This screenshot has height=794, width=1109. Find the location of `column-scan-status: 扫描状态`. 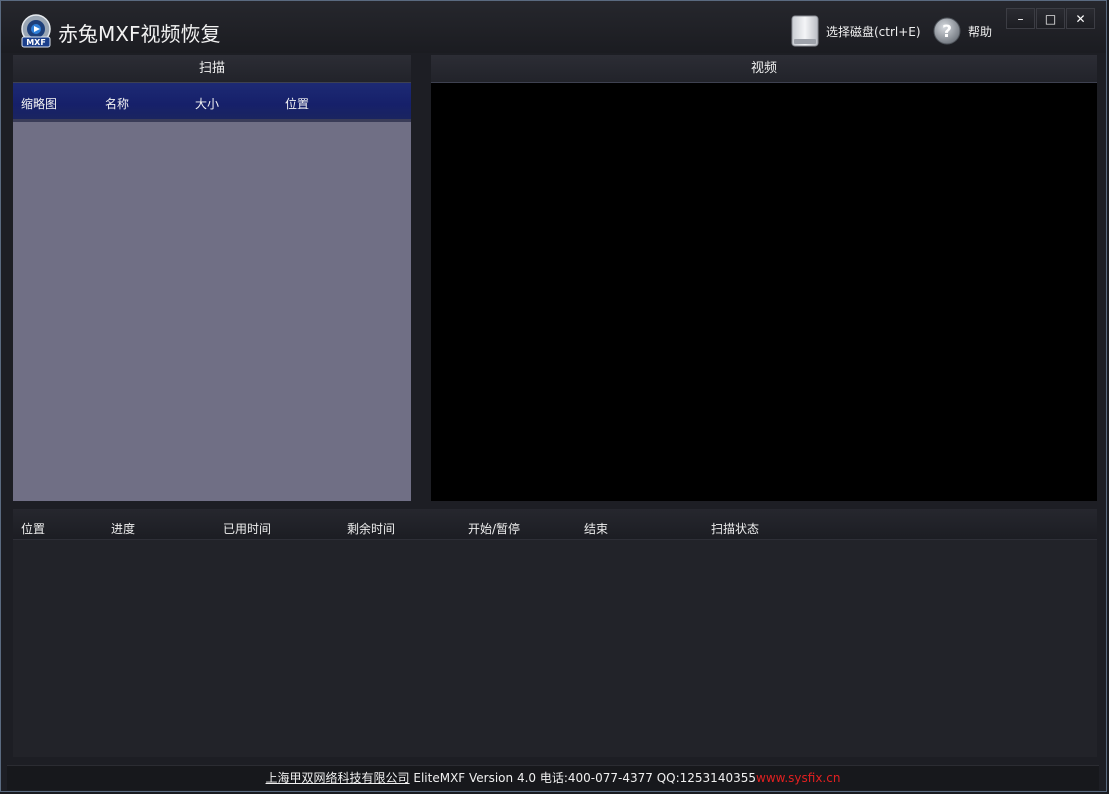

column-scan-status: 扫描状态 is located at coordinates (735, 528).